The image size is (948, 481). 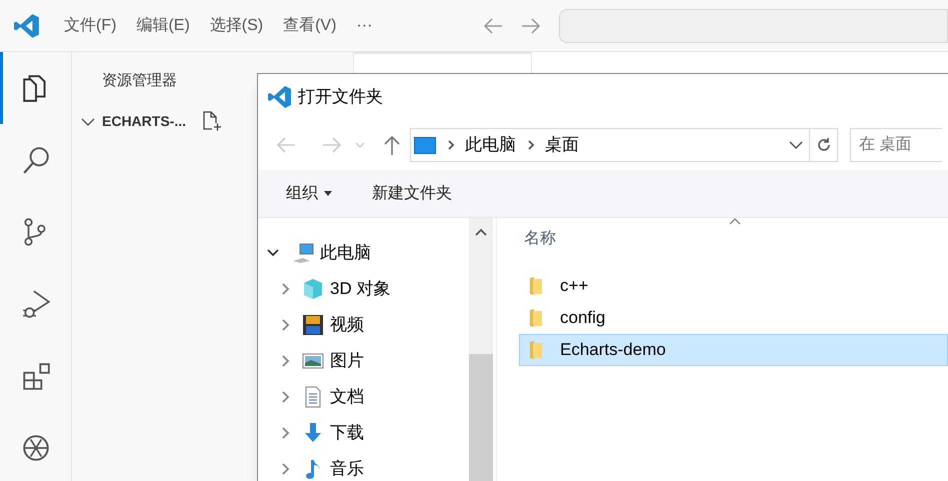 What do you see at coordinates (733, 318) in the screenshot?
I see `file-row: config` at bounding box center [733, 318].